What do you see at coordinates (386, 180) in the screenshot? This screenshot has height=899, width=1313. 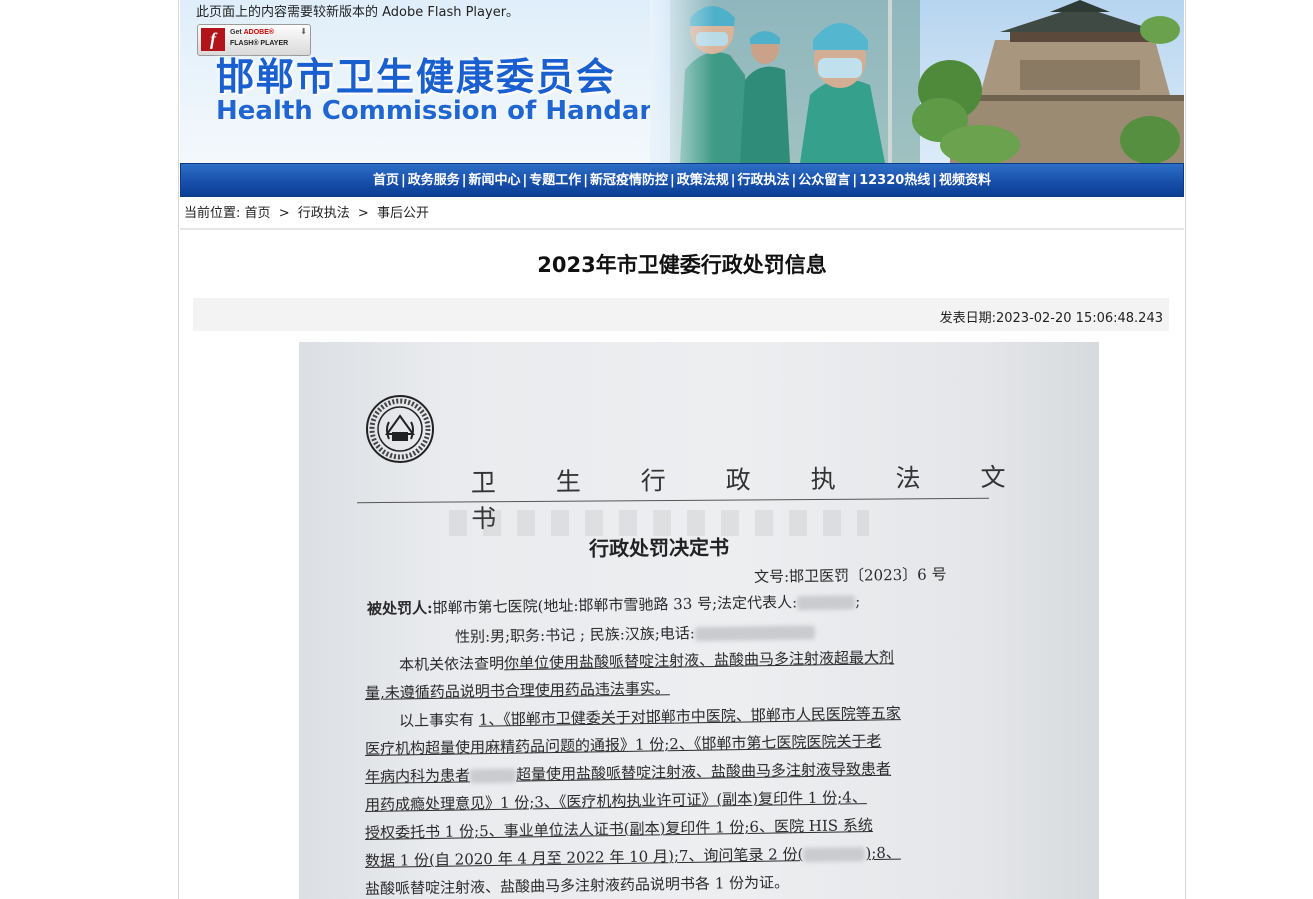 I see `nav-home: 首页` at bounding box center [386, 180].